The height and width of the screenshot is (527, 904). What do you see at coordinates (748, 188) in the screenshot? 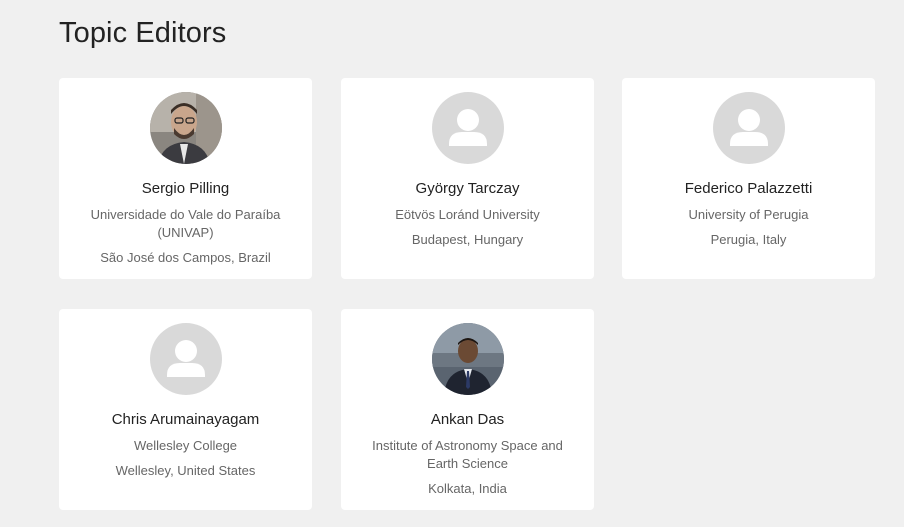
I see `editor-name: Federico Palazzetti` at bounding box center [748, 188].